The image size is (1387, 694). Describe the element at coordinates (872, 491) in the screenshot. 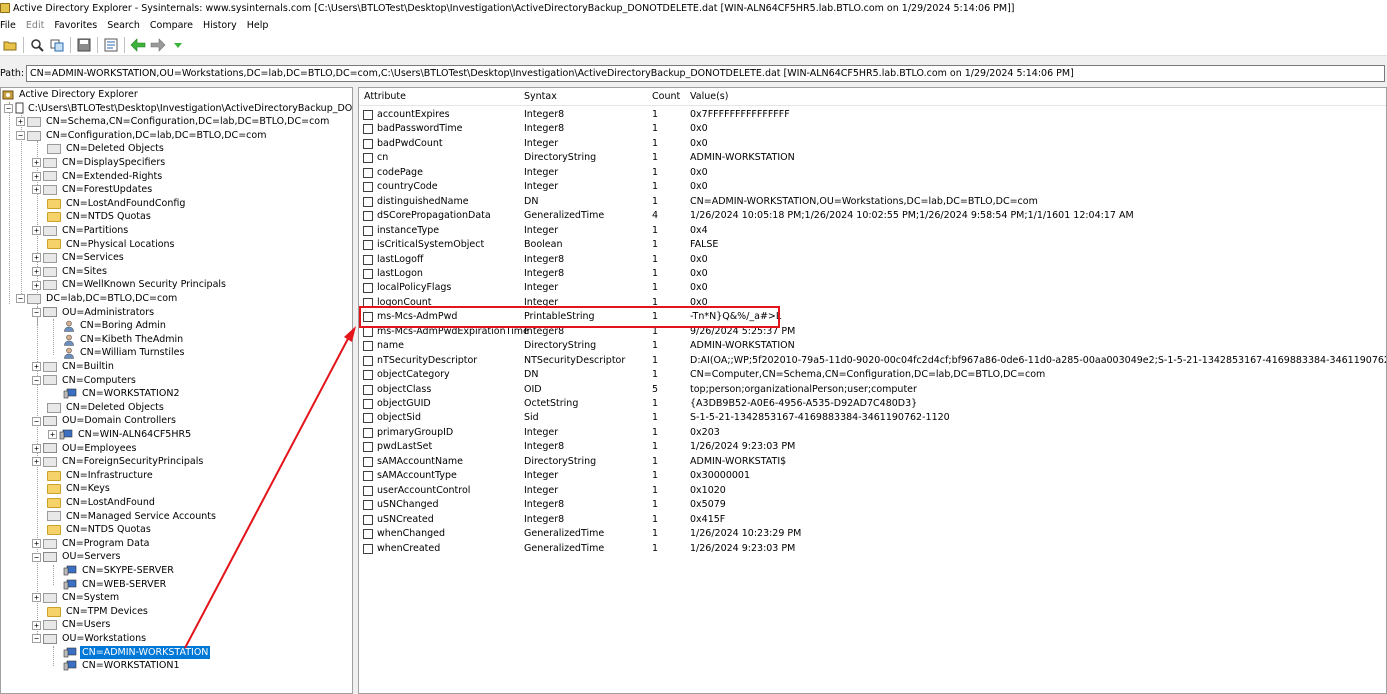

I see `attribute-row: userAccountControl Integer 1 0x1020` at that location.